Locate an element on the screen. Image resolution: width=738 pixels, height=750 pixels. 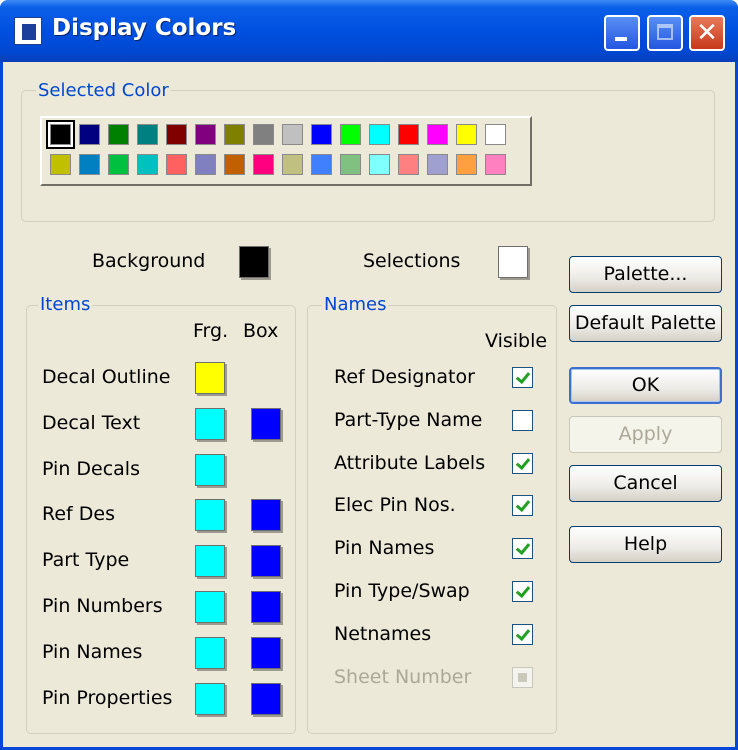
item-label: Pin Properties is located at coordinates (107, 697).